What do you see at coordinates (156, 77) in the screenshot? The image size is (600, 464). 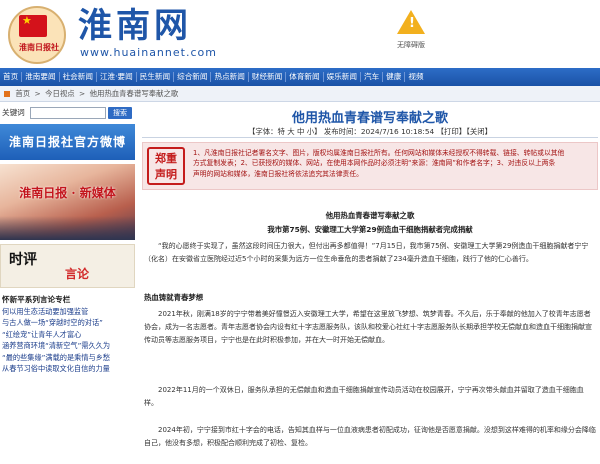 I see `nav-item: 民生新闻` at bounding box center [156, 77].